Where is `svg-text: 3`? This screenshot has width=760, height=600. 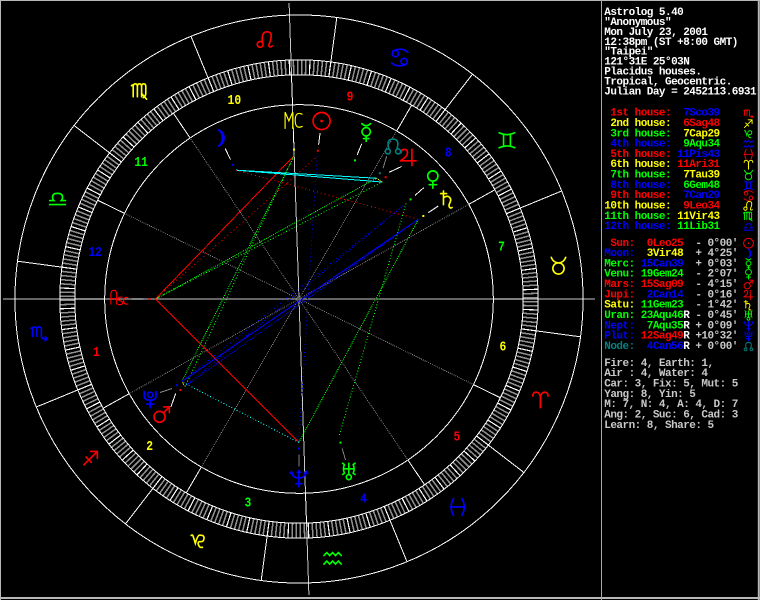 svg-text: 3 is located at coordinates (248, 502).